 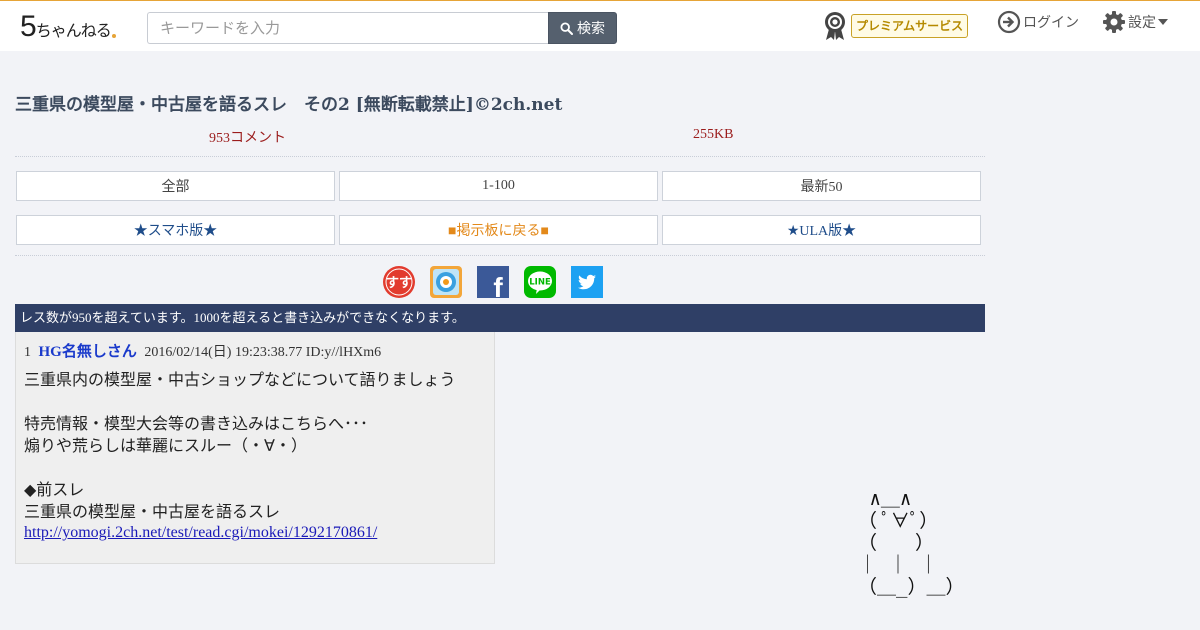 What do you see at coordinates (113, 36) in the screenshot?
I see `logo-dot` at bounding box center [113, 36].